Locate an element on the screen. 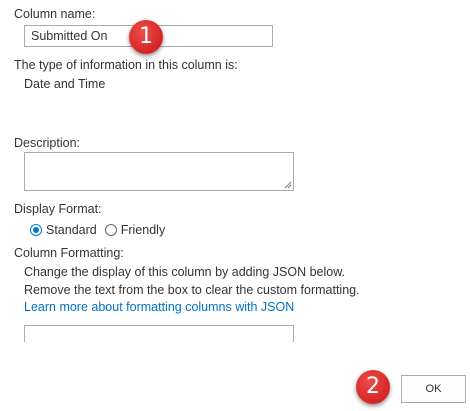  radio-friendly is located at coordinates (110, 230).